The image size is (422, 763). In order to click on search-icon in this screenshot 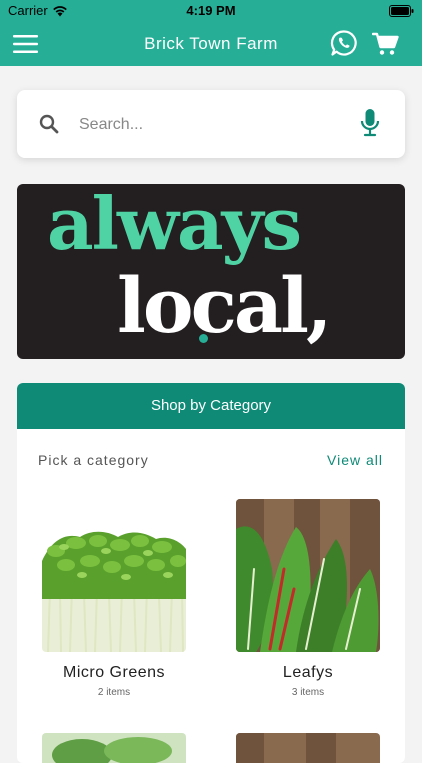, I will do `click(49, 124)`.